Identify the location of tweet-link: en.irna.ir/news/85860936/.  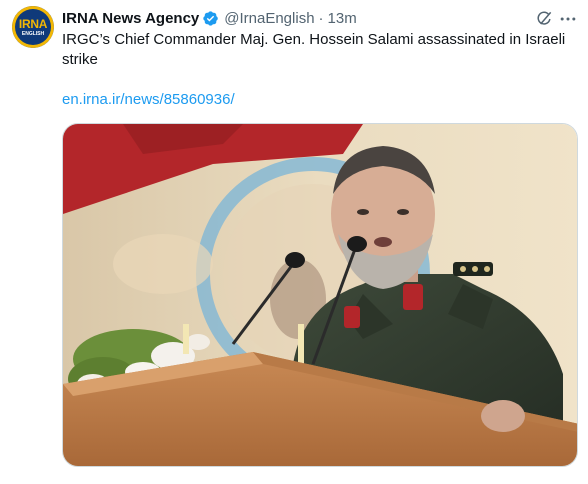
(148, 100).